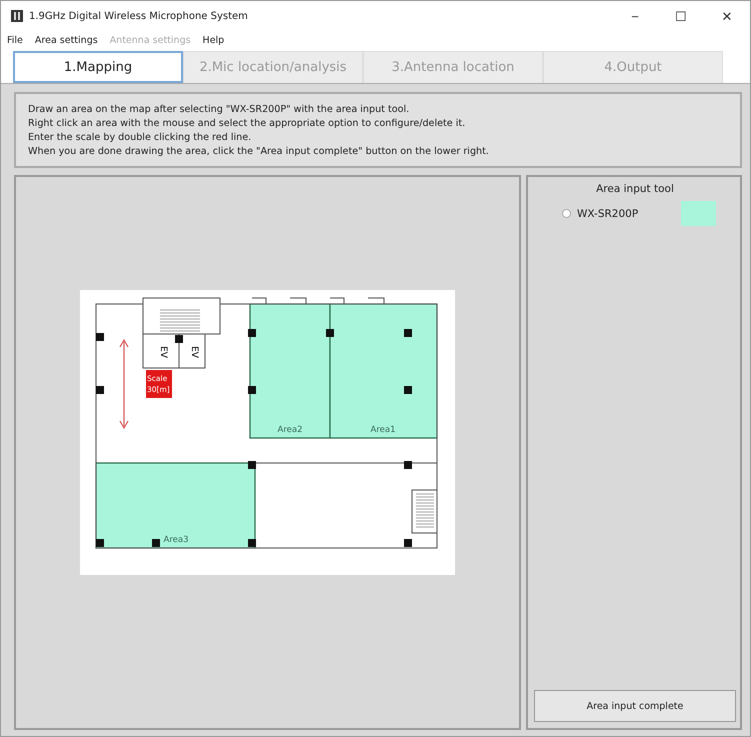  I want to click on instruction-text: Enter the scale by double clicking the red line., so click(140, 137).